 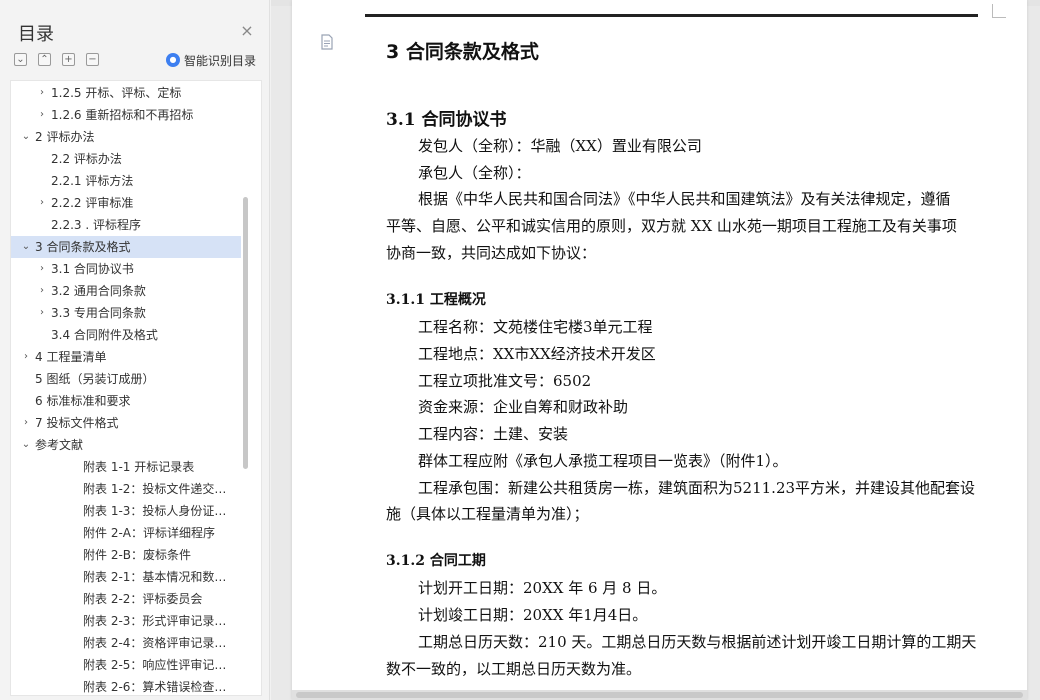 I want to click on toc-item-label: 3.2 通用合同条款, so click(x=98, y=291).